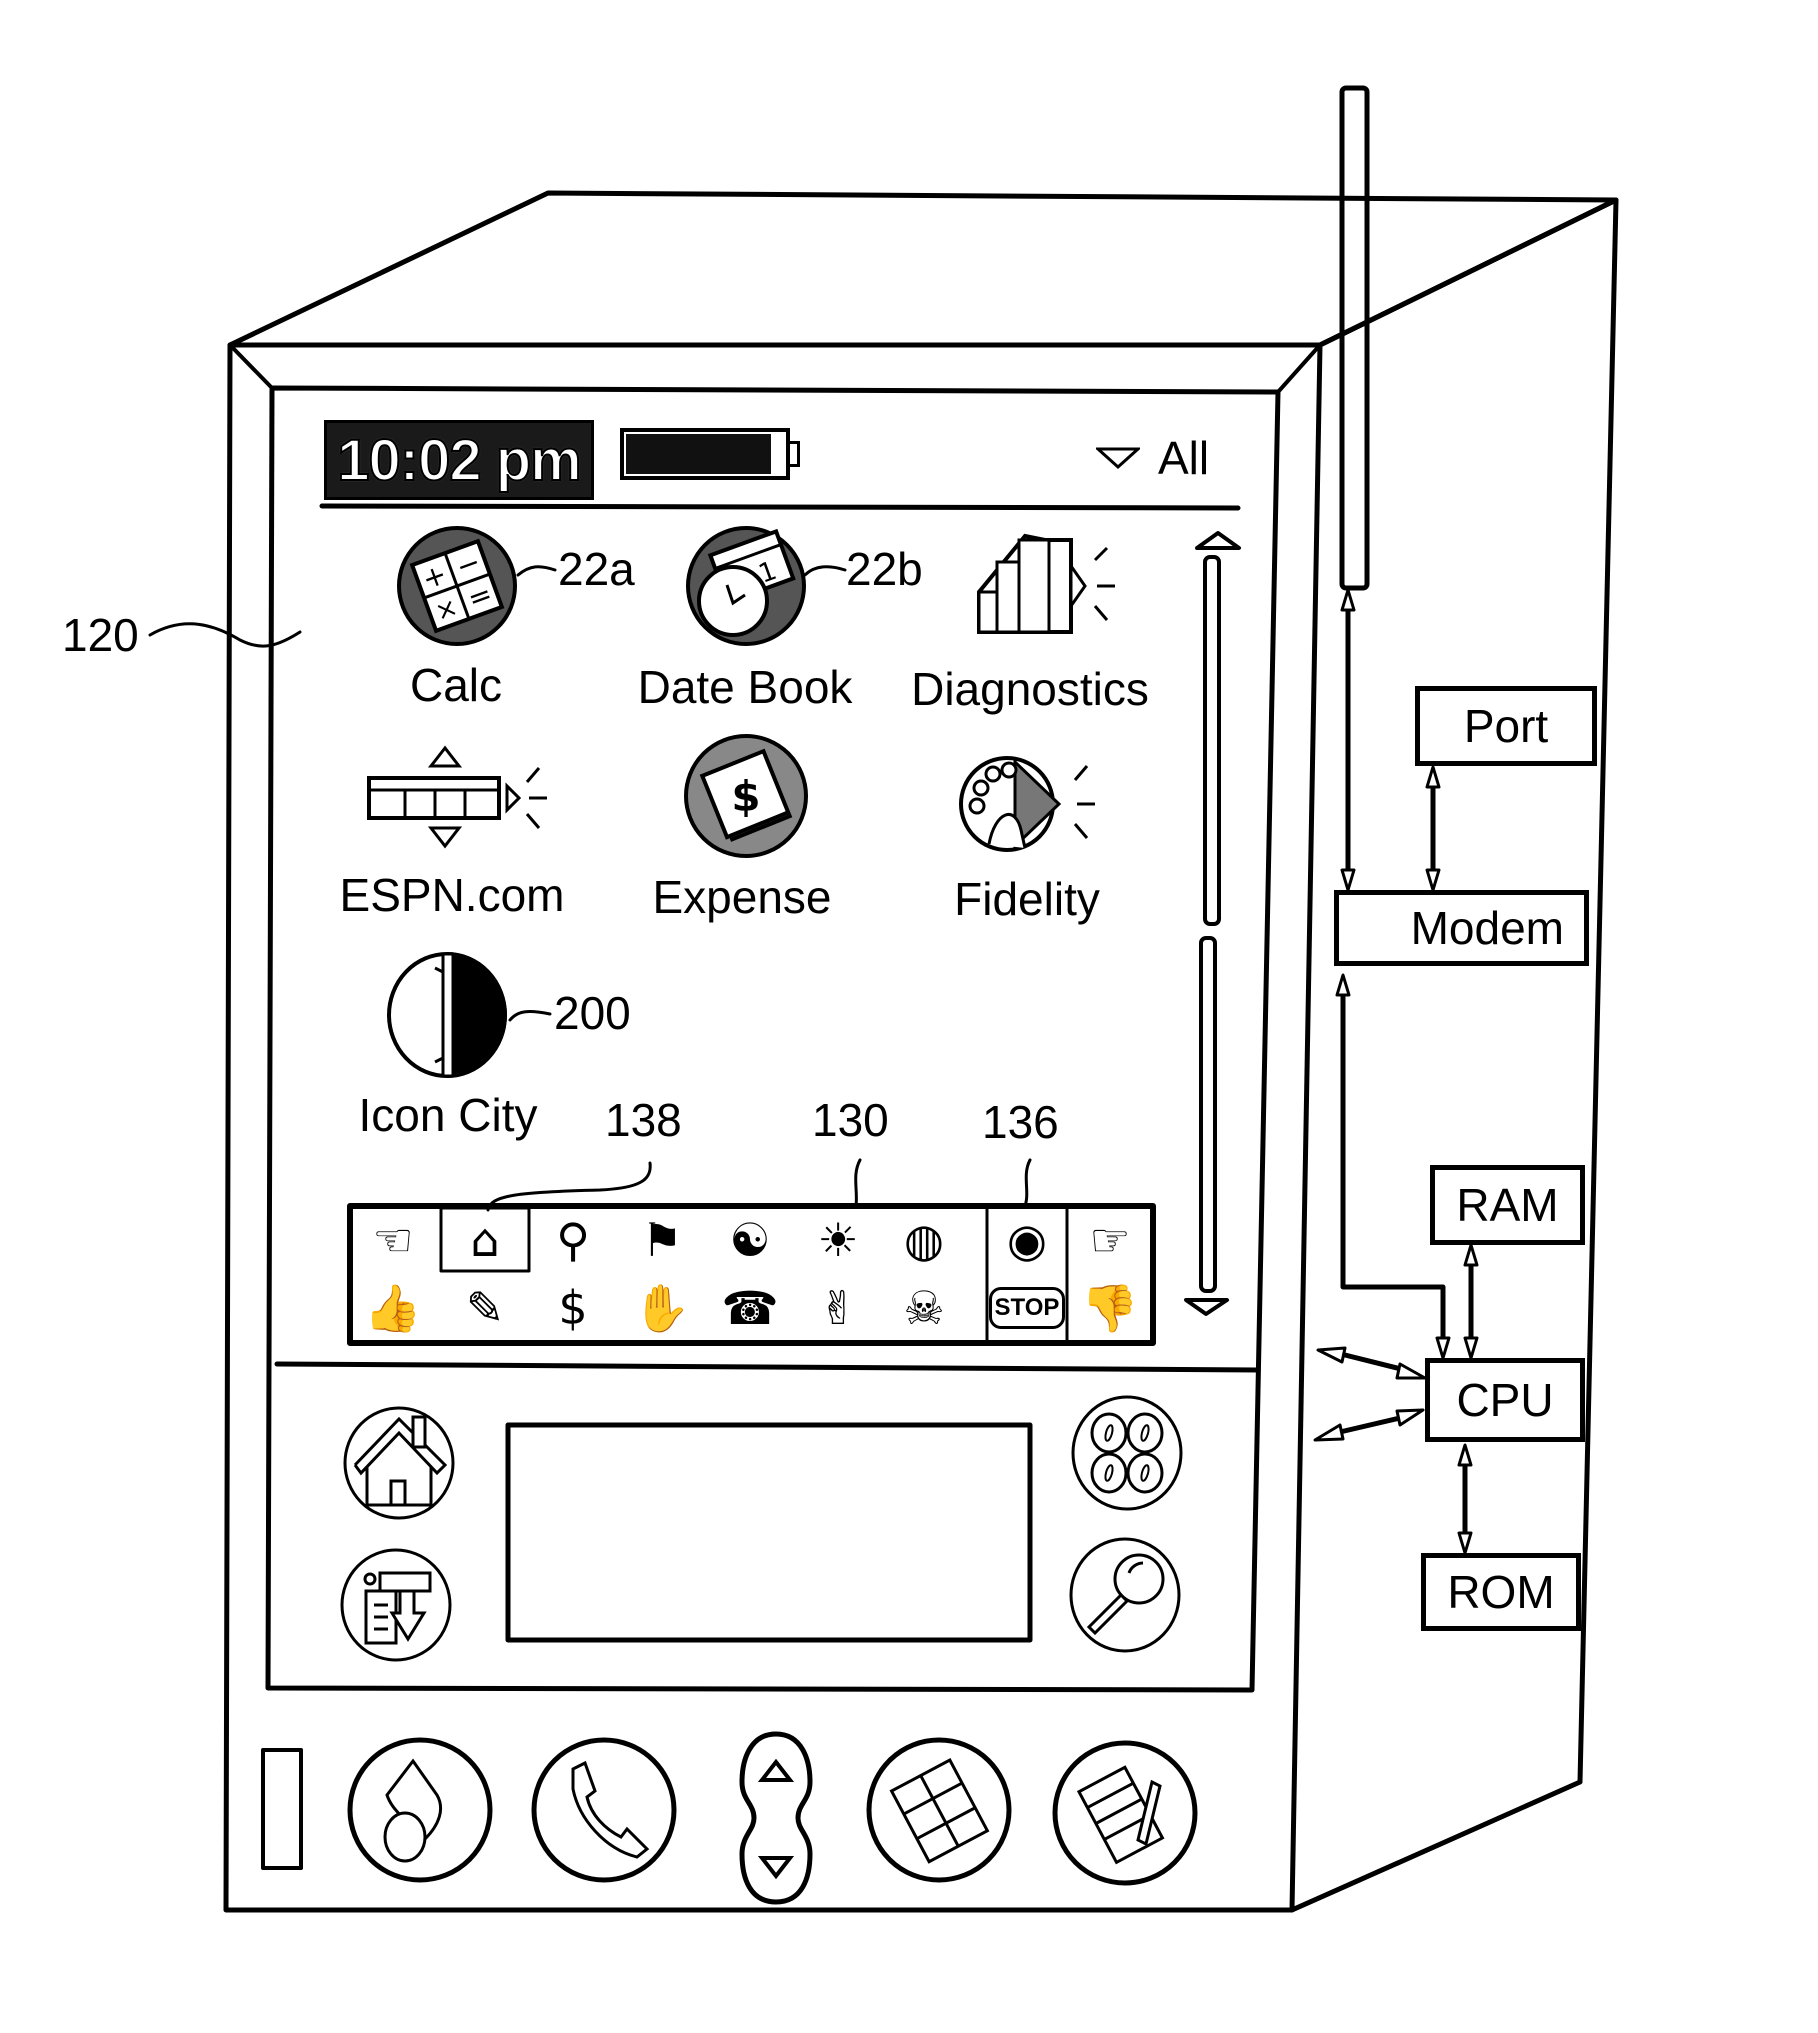  Describe the element at coordinates (1218, 540) in the screenshot. I see `scroll-up-arrow` at that location.